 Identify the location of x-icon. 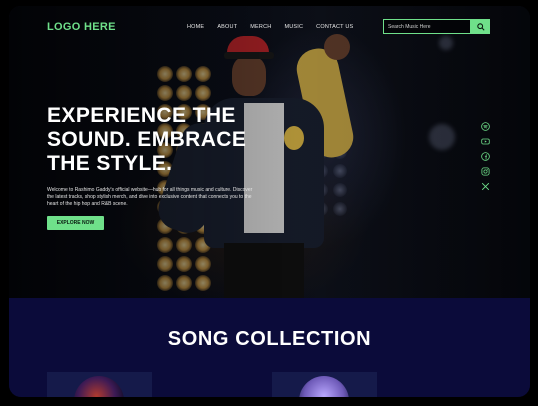
(485, 184).